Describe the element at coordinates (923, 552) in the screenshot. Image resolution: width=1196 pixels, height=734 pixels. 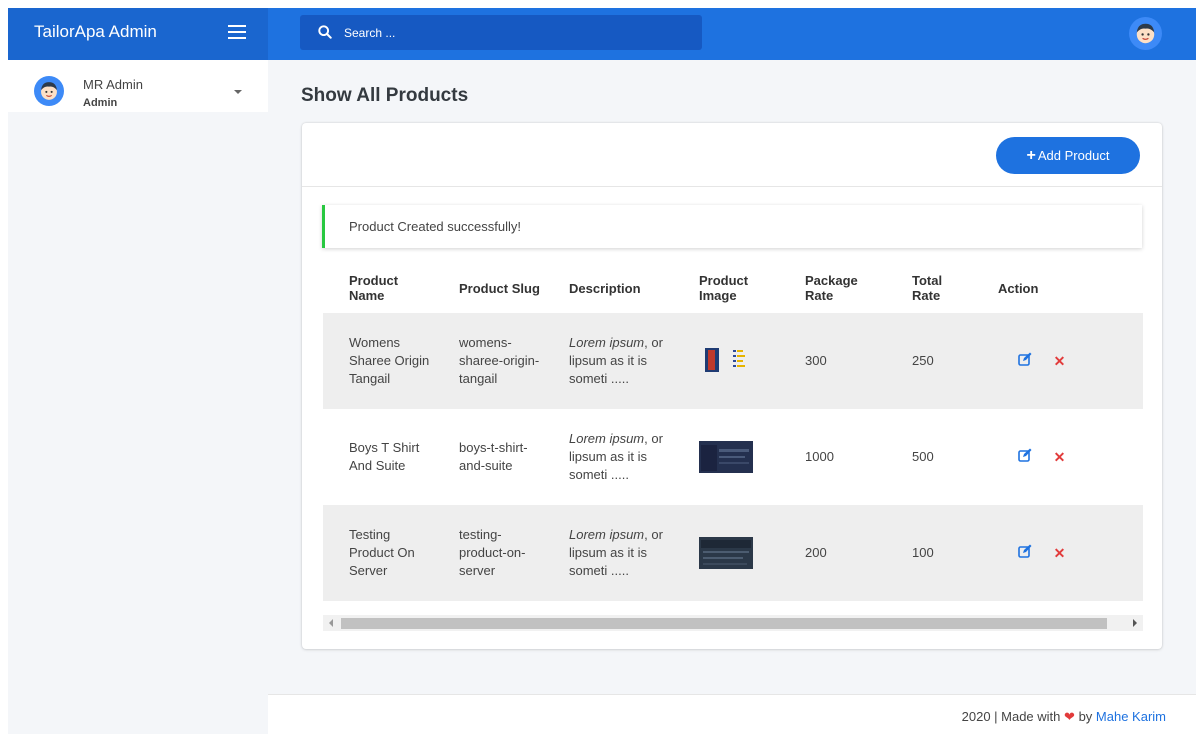
I see `total-rate: 100` at that location.